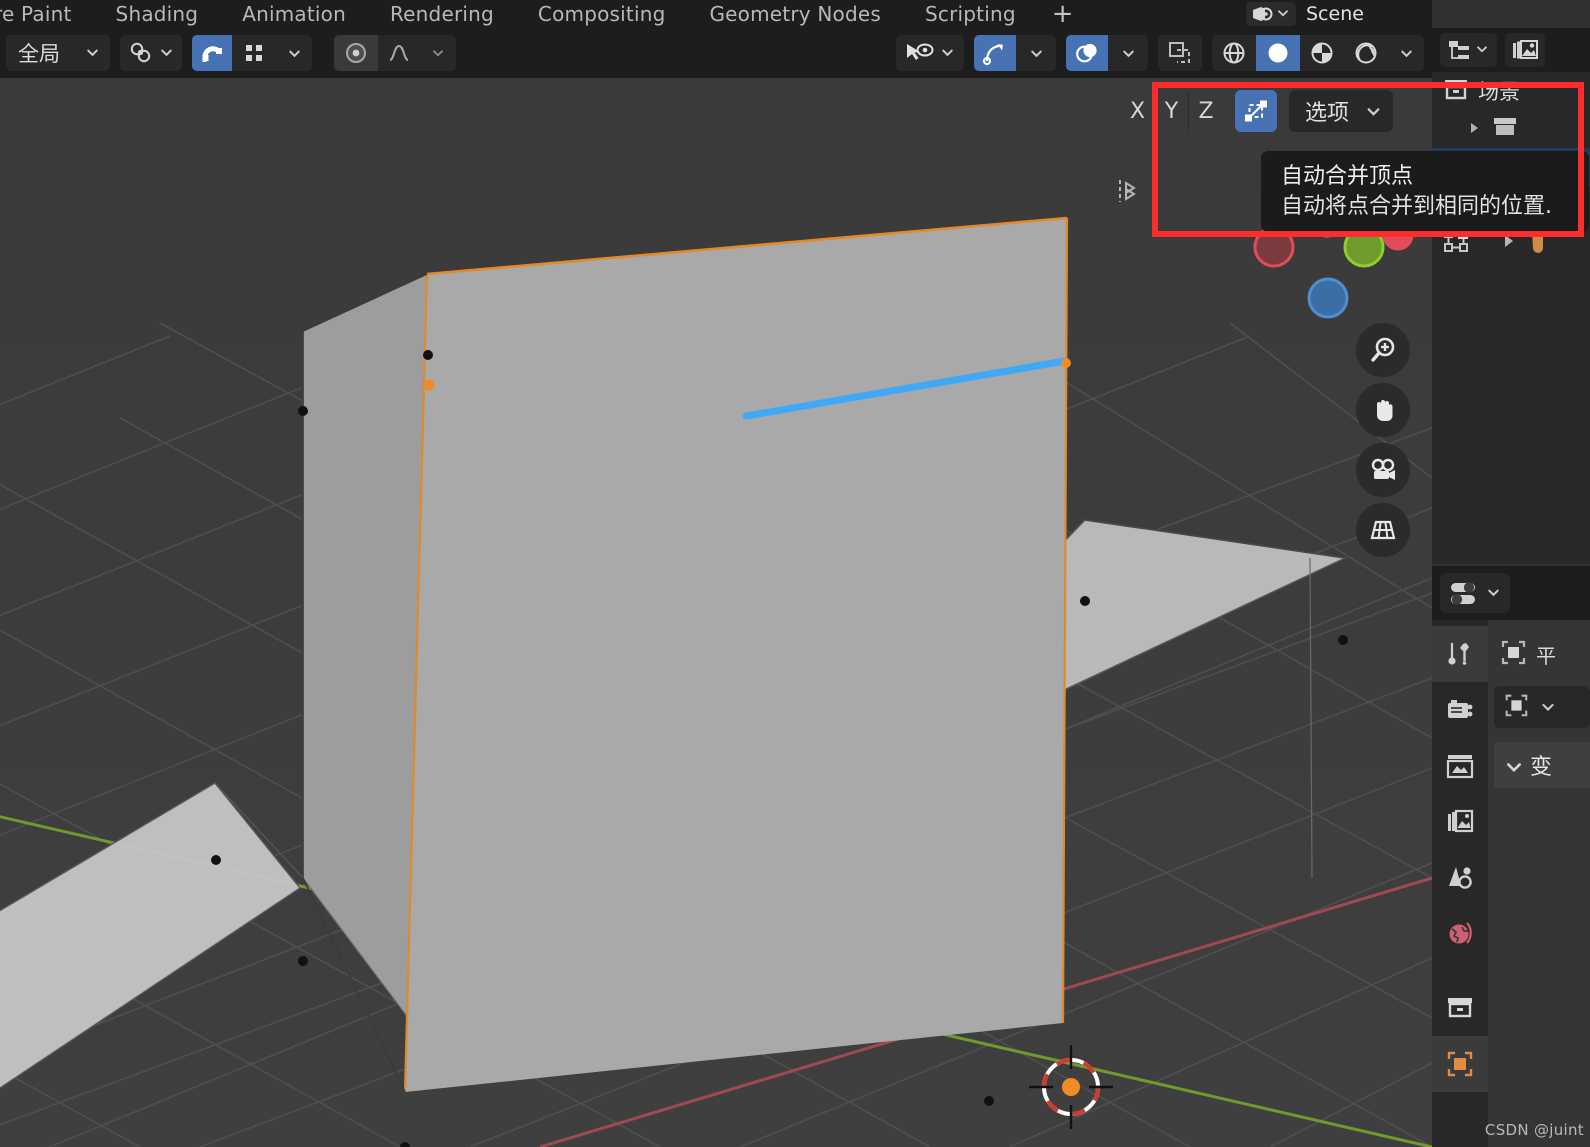  What do you see at coordinates (1460, 971) in the screenshot?
I see `properties-tab-spacer` at bounding box center [1460, 971].